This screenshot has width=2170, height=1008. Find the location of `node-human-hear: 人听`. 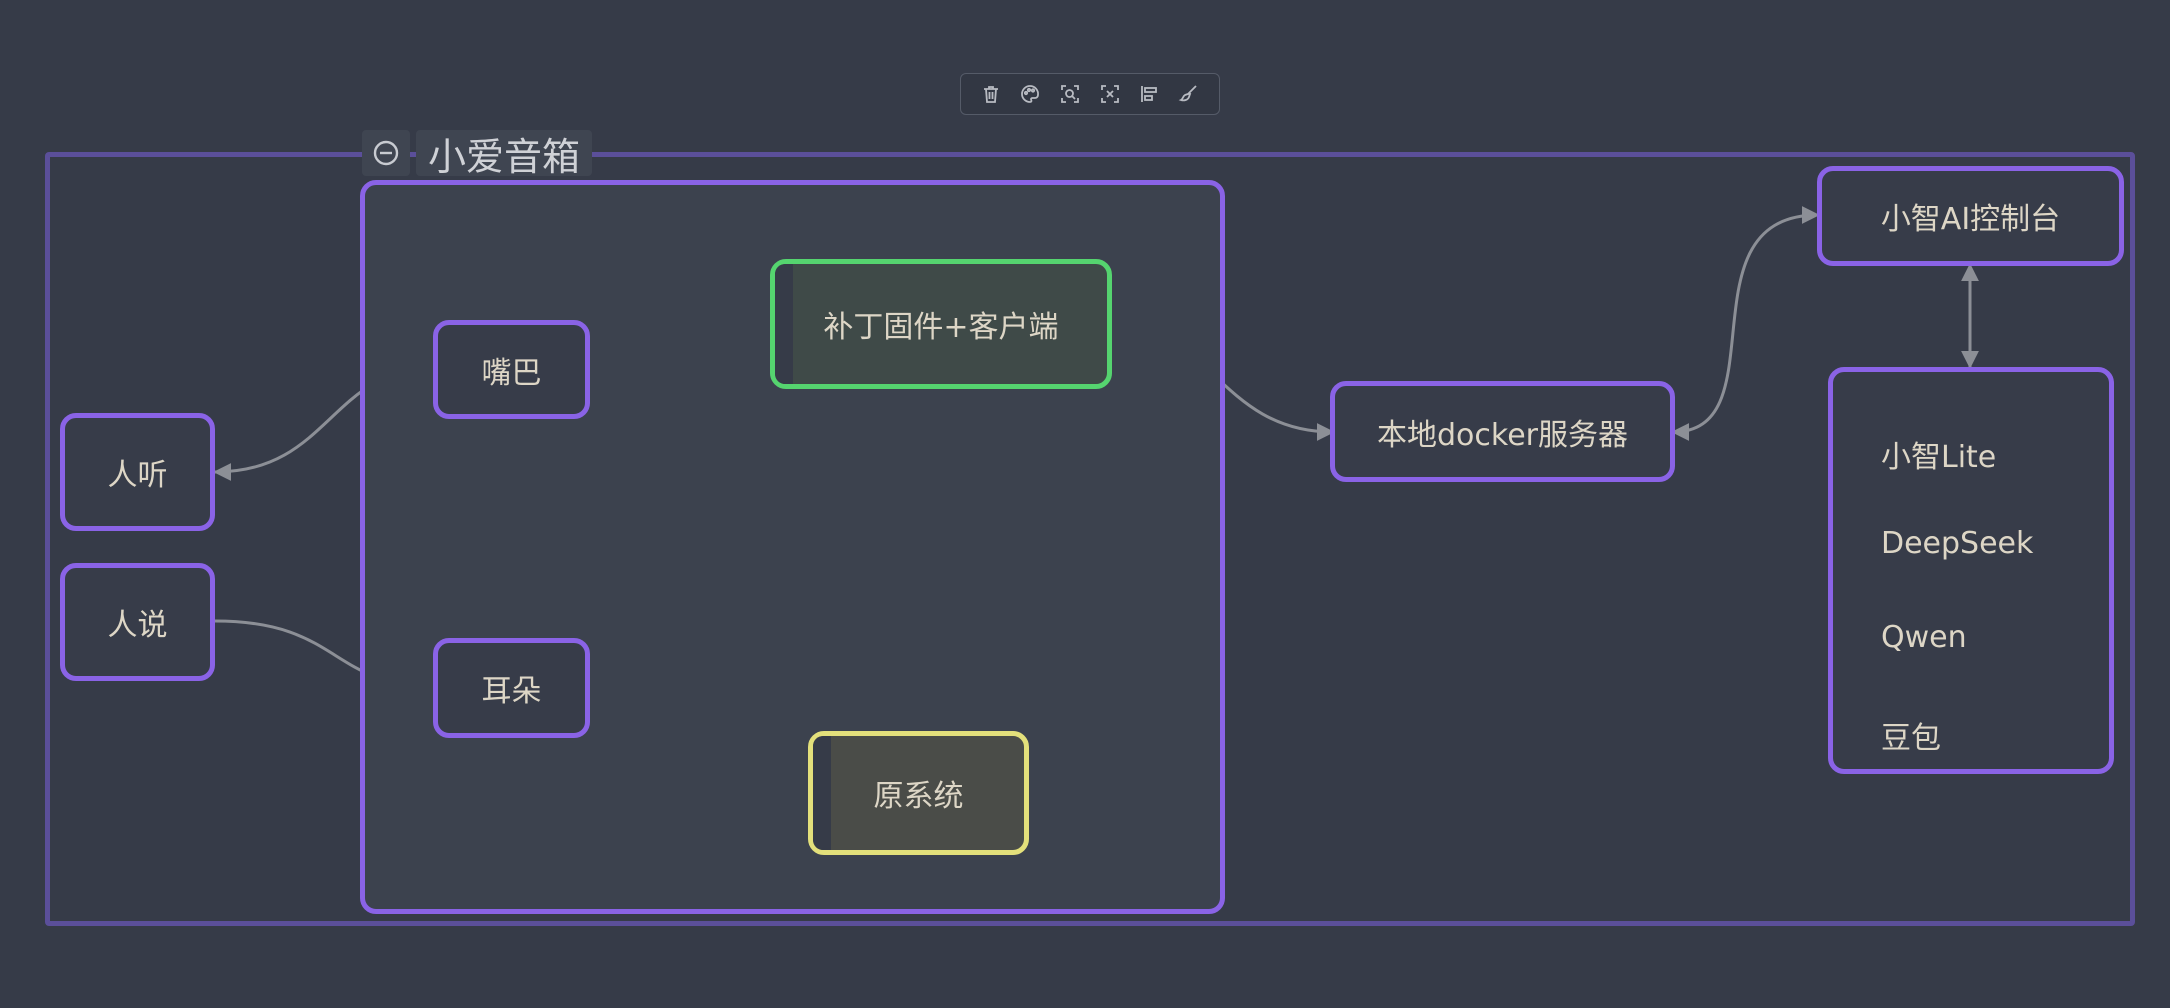

node-human-hear: 人听 is located at coordinates (137, 472).